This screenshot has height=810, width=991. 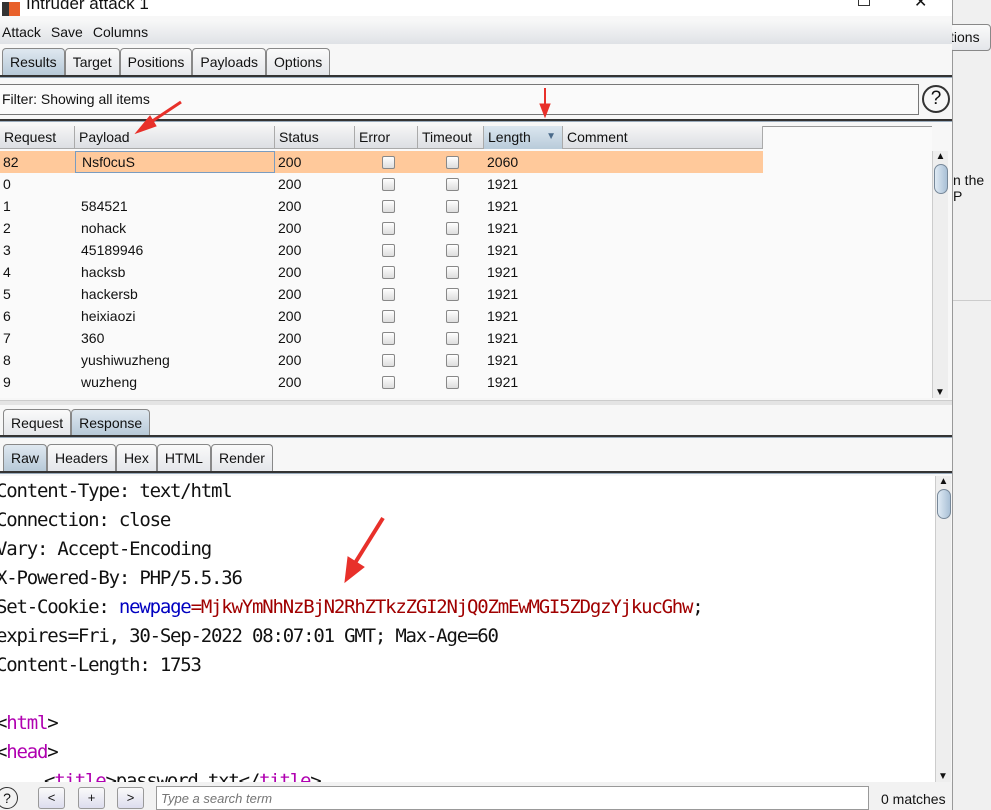 I want to click on background-tab: tions, so click(x=970, y=37).